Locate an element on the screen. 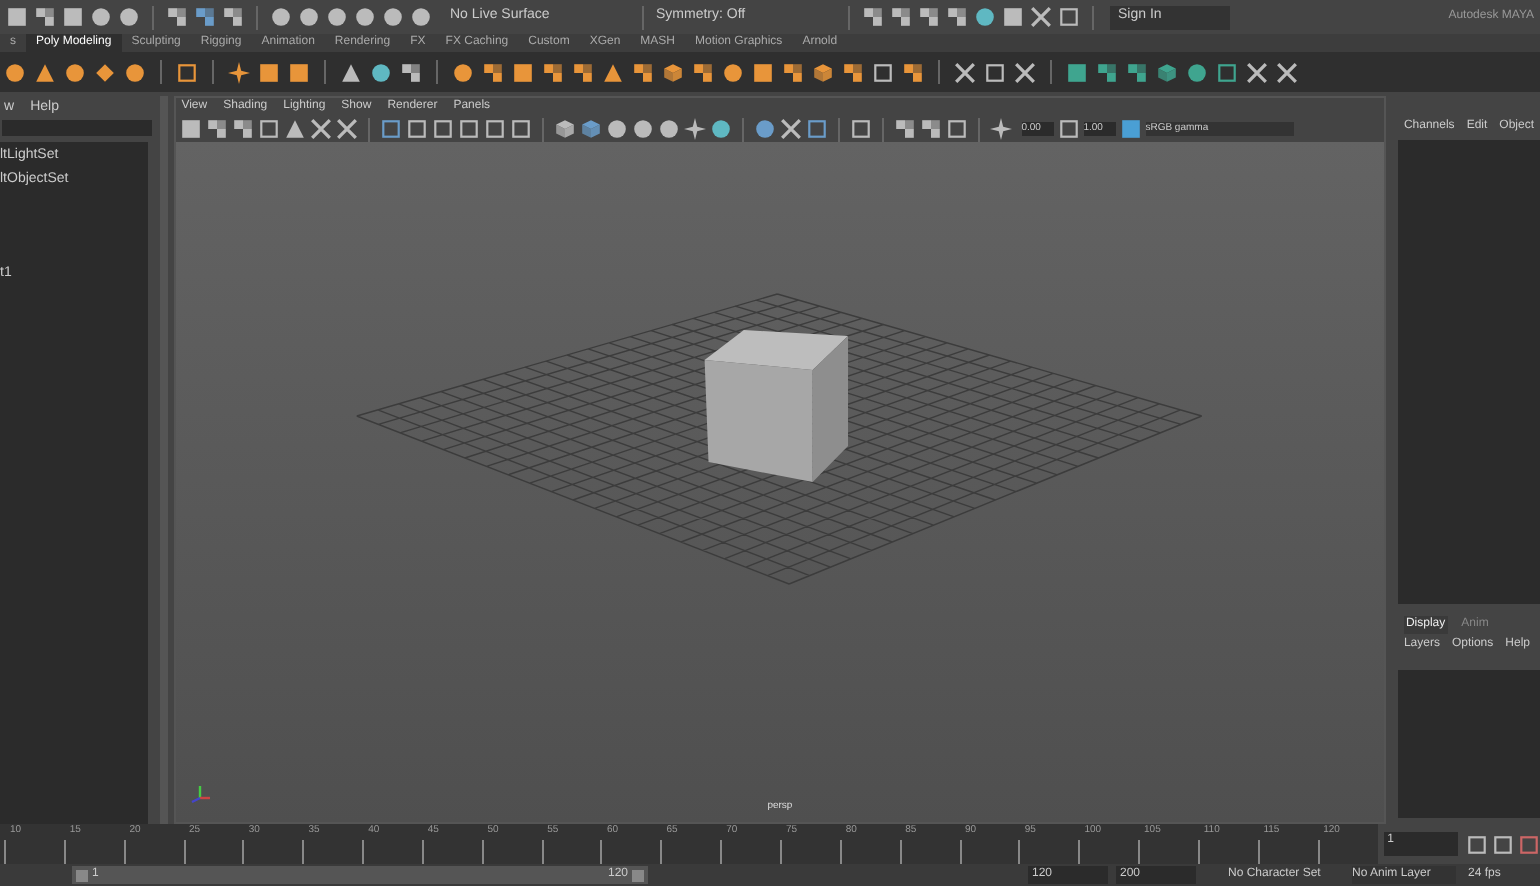 The width and height of the screenshot is (1540, 886). wireframe-icon is located at coordinates (564, 129).